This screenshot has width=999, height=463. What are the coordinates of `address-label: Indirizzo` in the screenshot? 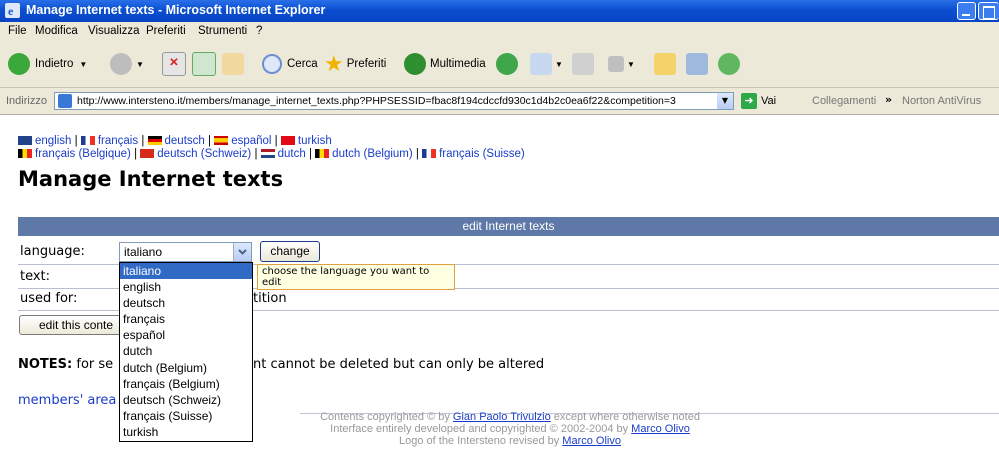 It's located at (26, 101).